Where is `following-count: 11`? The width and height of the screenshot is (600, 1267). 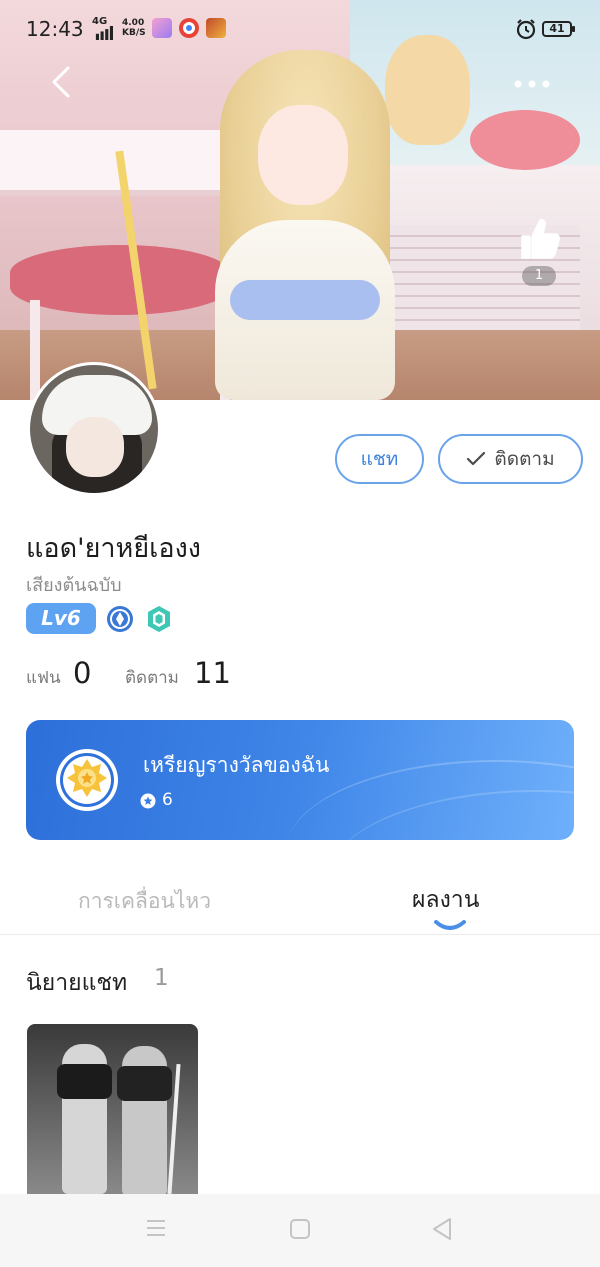
following-count: 11 is located at coordinates (212, 673).